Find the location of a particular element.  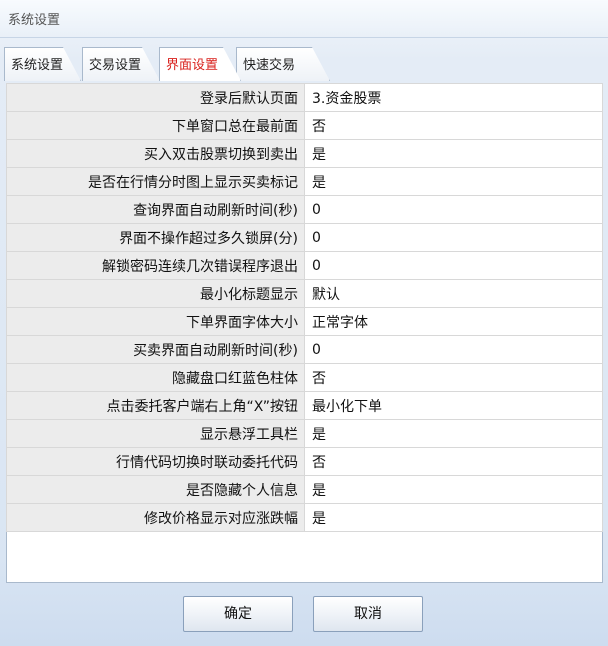

setting-label: 界面不操作超过多久锁屏(分) is located at coordinates (155, 237).